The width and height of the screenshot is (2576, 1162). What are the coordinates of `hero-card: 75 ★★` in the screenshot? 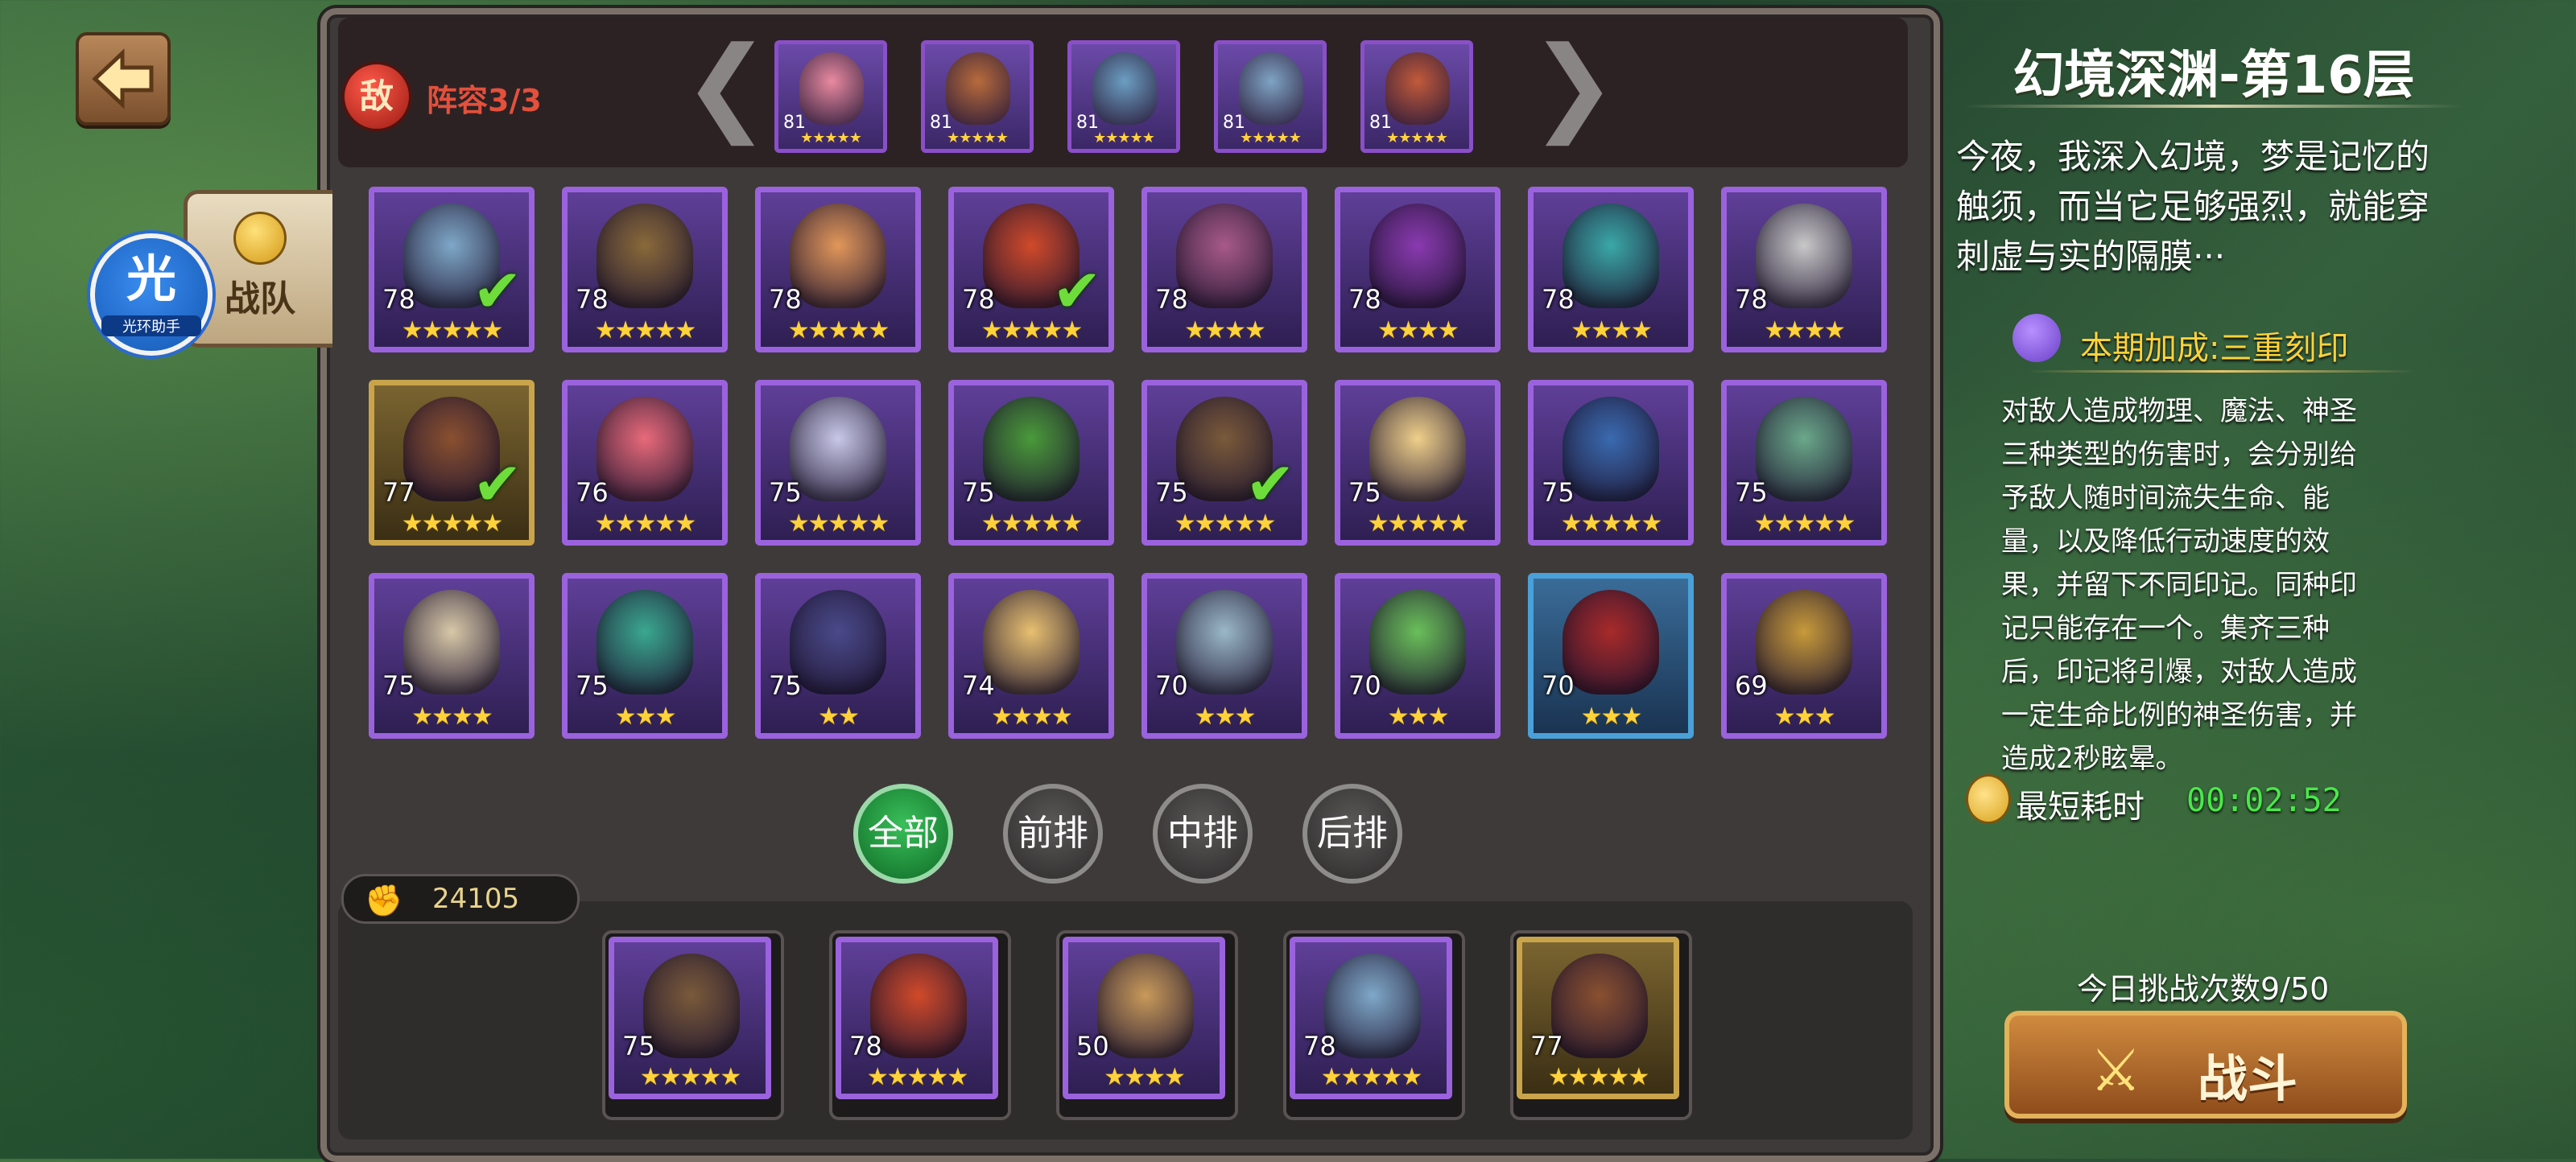 It's located at (838, 656).